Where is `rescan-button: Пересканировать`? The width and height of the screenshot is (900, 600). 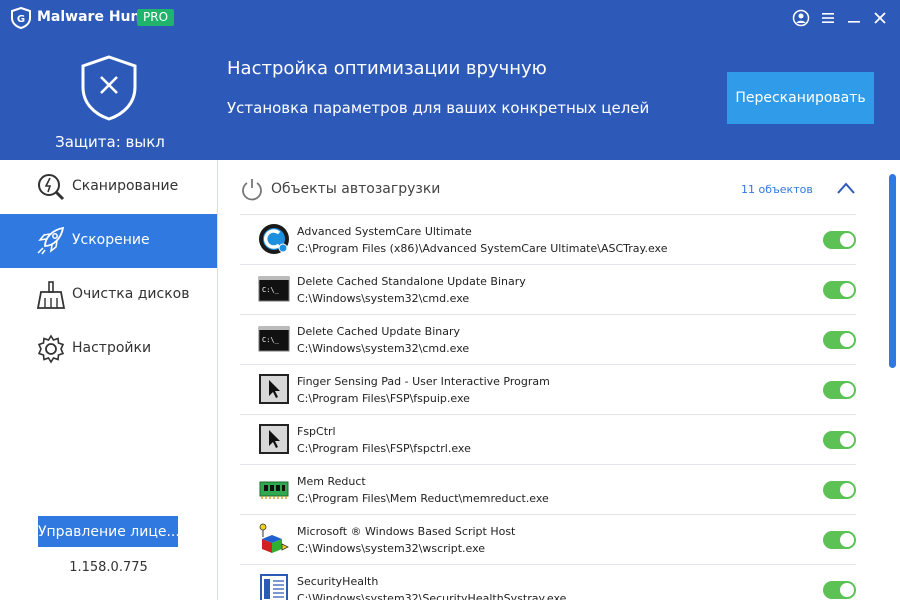 rescan-button: Пересканировать is located at coordinates (800, 98).